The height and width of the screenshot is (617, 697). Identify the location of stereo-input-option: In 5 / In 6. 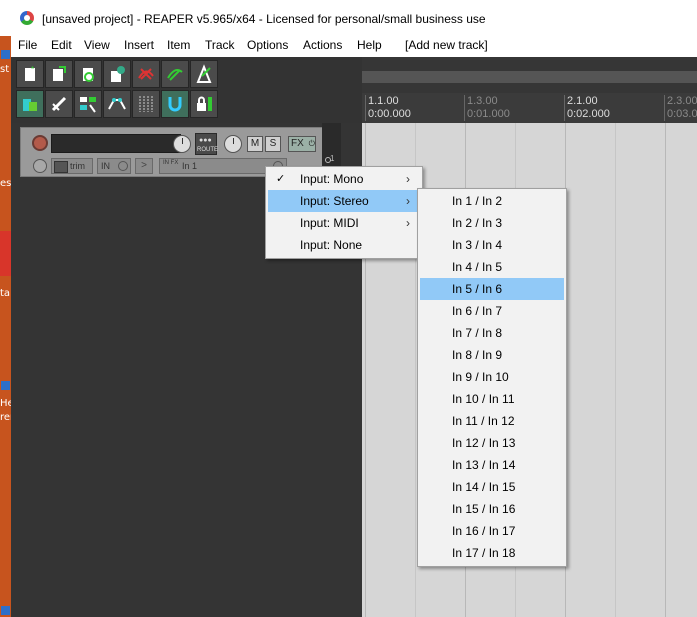
(492, 289).